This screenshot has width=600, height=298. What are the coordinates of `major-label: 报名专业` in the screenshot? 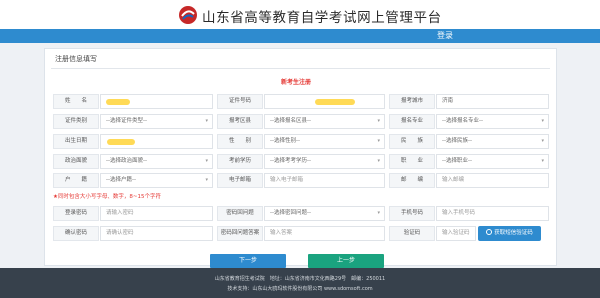 It's located at (412, 121).